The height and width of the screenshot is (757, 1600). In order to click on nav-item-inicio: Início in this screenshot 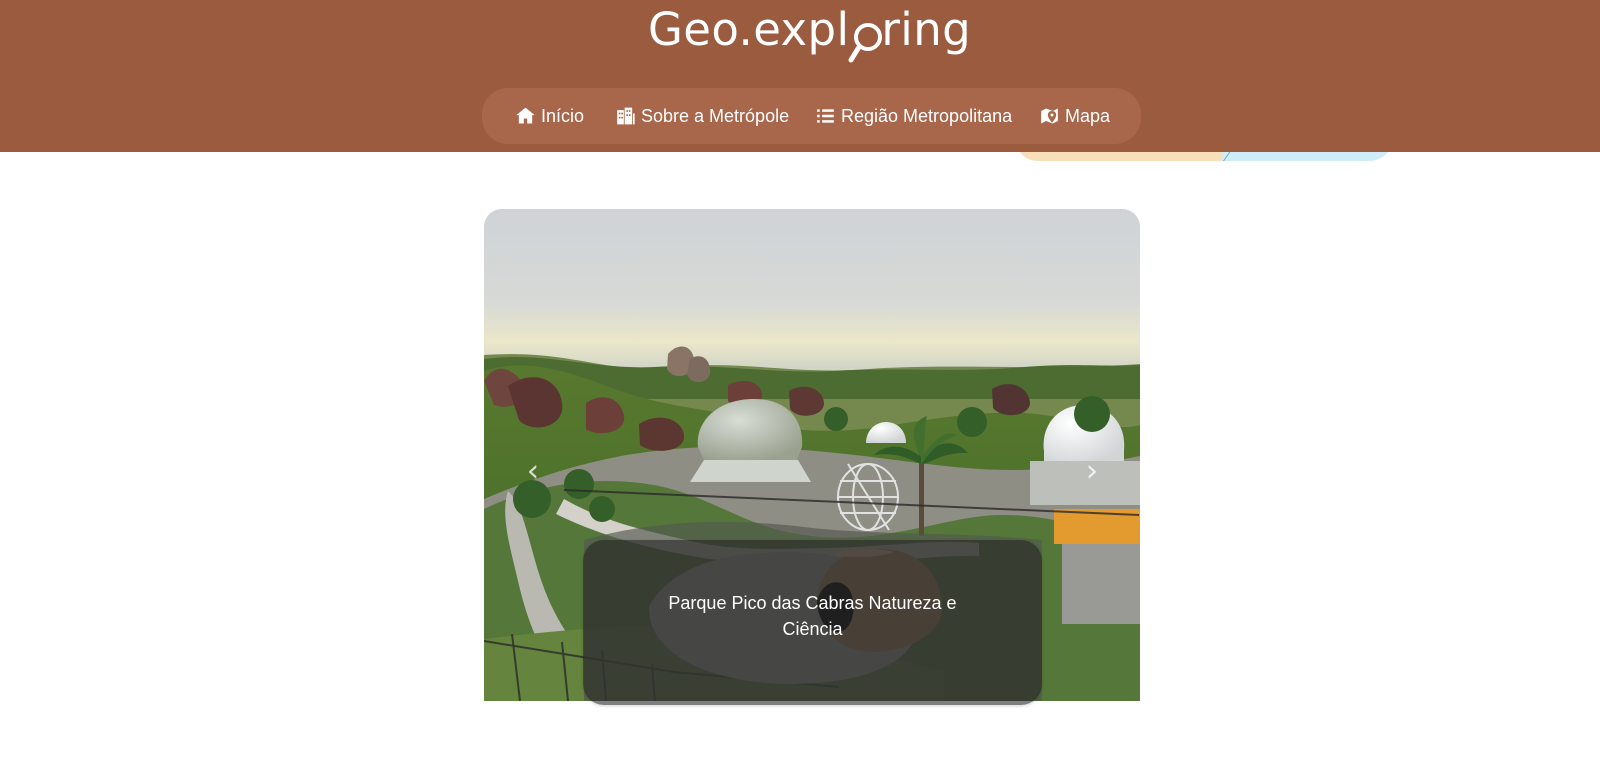, I will do `click(549, 116)`.